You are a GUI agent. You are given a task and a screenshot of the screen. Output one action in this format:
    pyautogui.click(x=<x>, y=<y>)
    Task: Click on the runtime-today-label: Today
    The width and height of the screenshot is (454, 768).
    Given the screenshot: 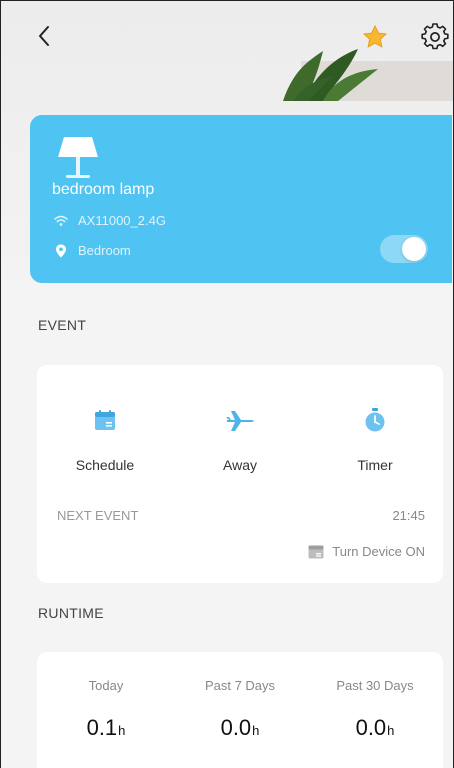 What is the action you would take?
    pyautogui.click(x=106, y=685)
    